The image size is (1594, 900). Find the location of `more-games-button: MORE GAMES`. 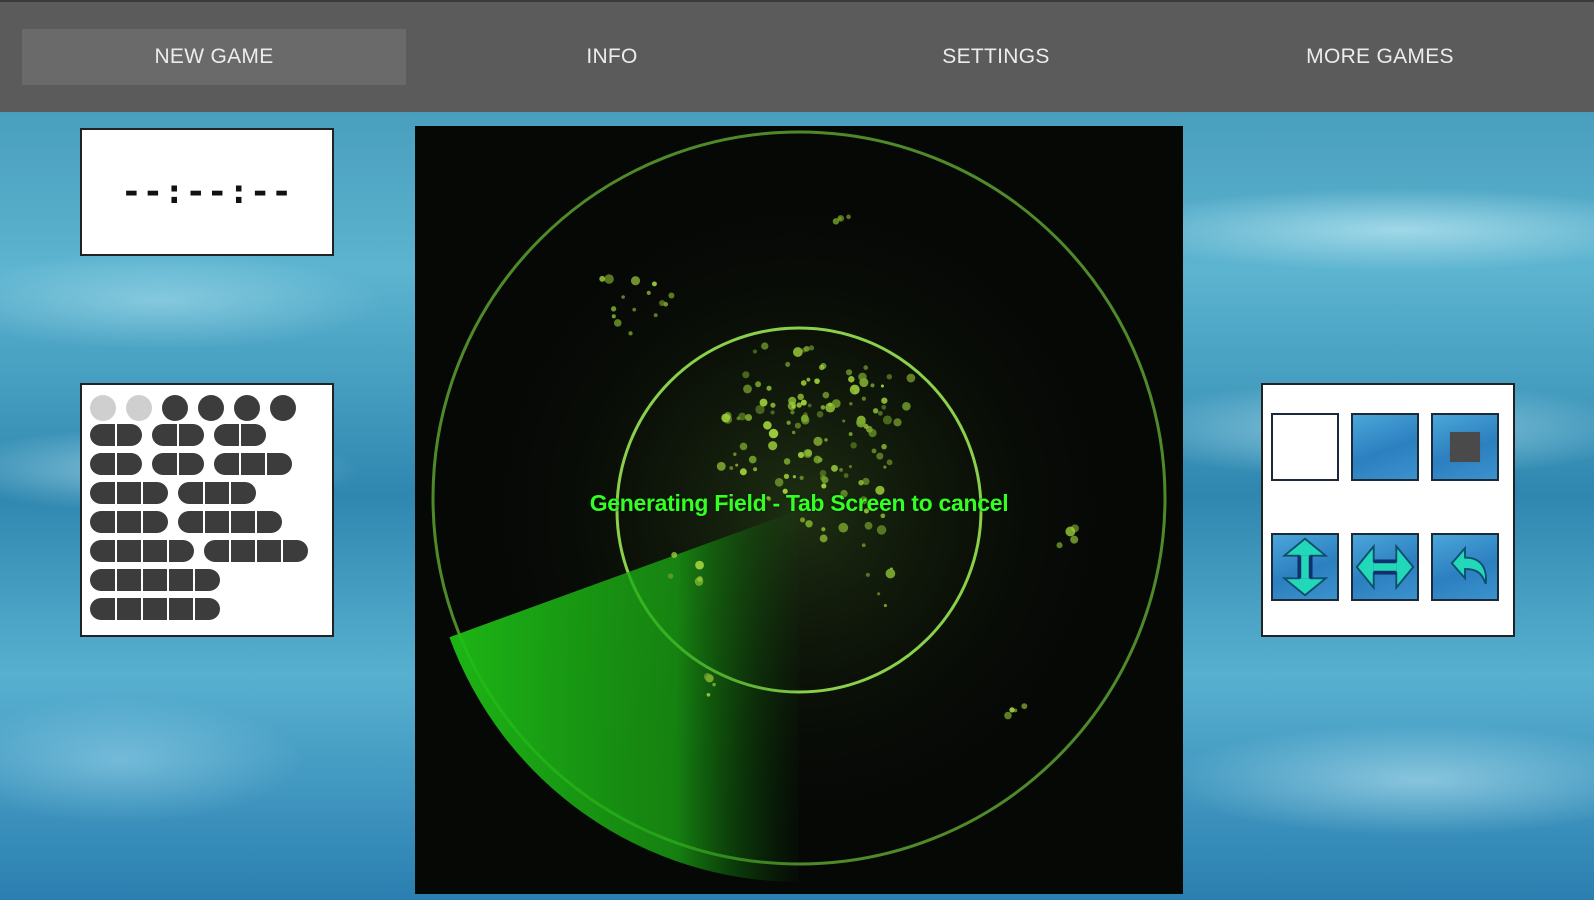

more-games-button: MORE GAMES is located at coordinates (1380, 57).